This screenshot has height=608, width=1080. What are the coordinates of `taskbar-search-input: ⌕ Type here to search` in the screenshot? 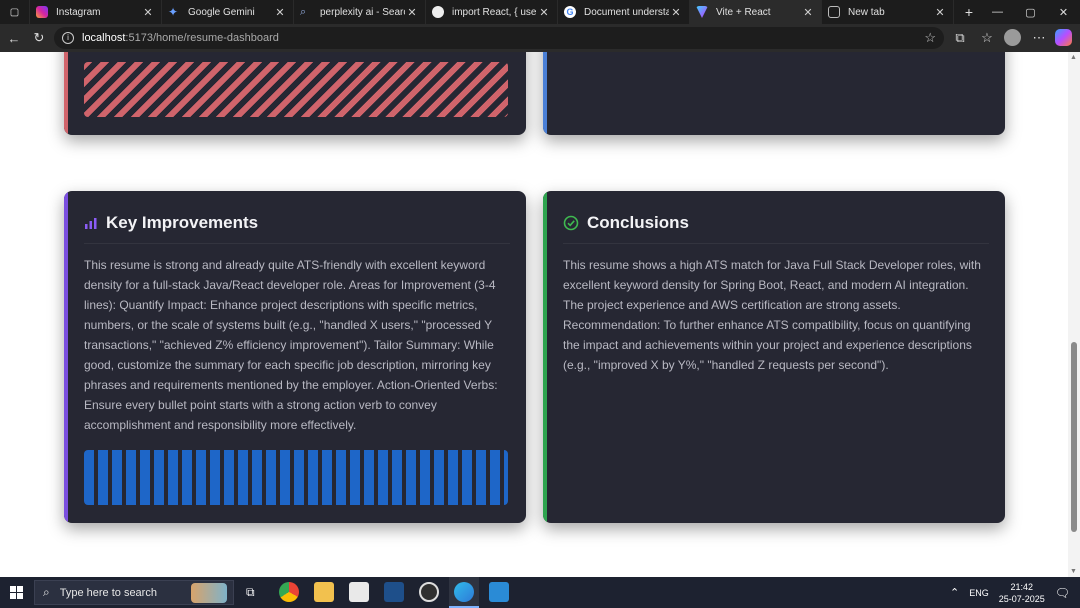 It's located at (134, 592).